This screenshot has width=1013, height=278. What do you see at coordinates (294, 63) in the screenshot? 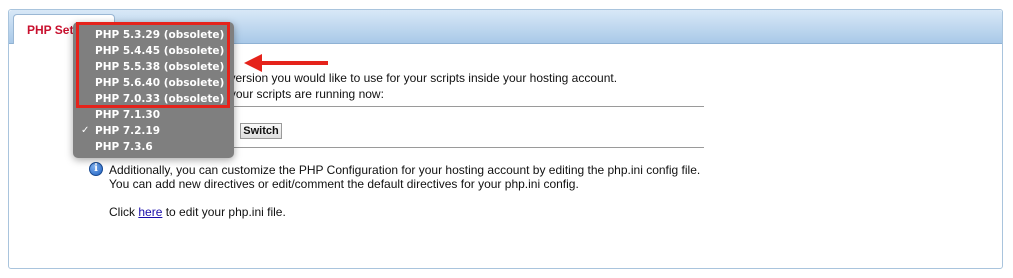
I see `annotation-arrow-shaft` at bounding box center [294, 63].